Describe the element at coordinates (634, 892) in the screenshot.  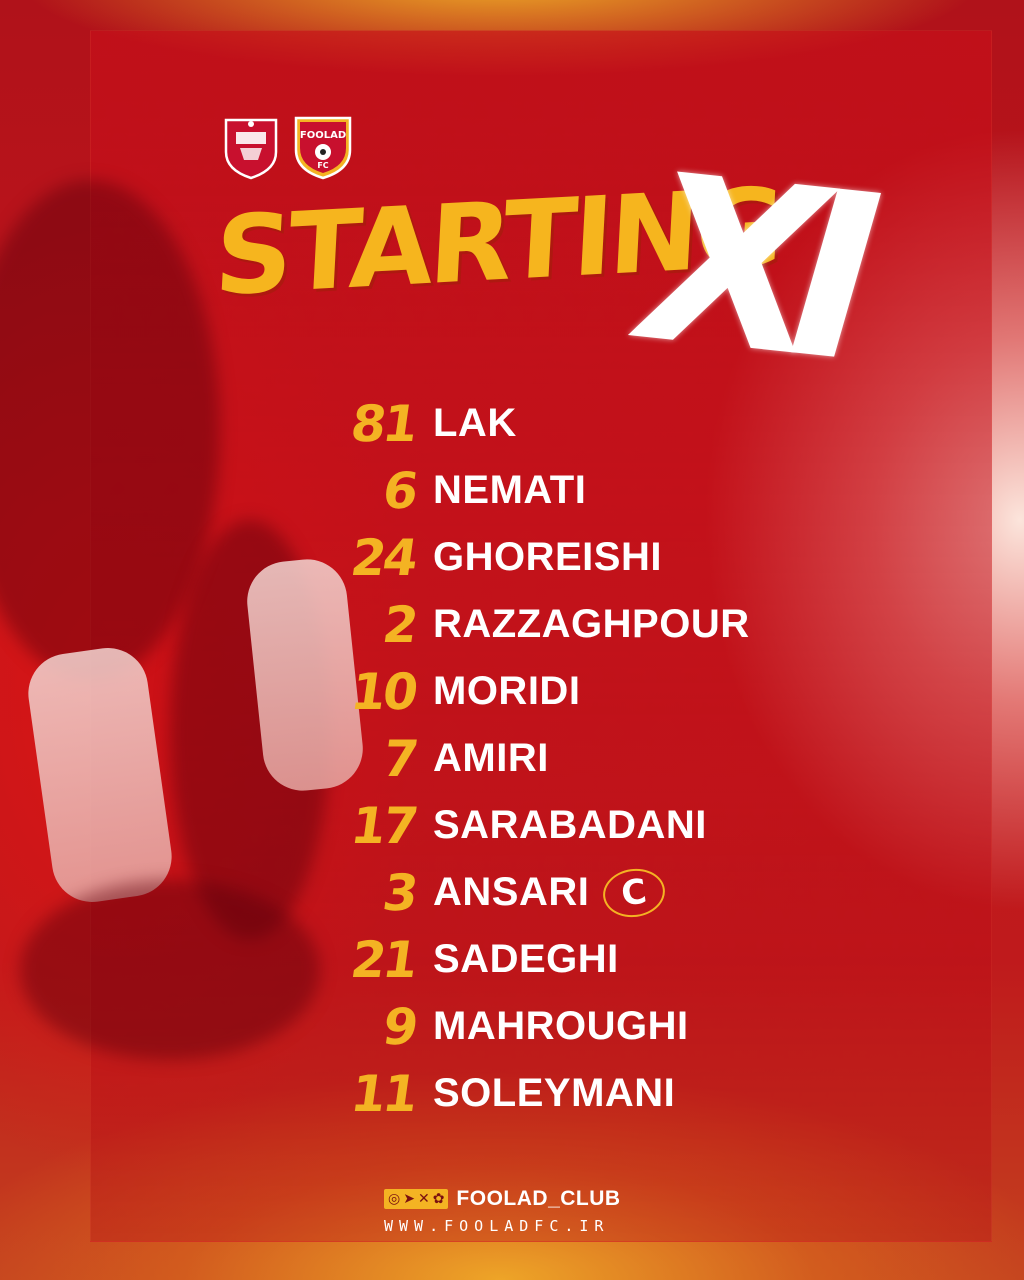
I see `captain-badge: C` at that location.